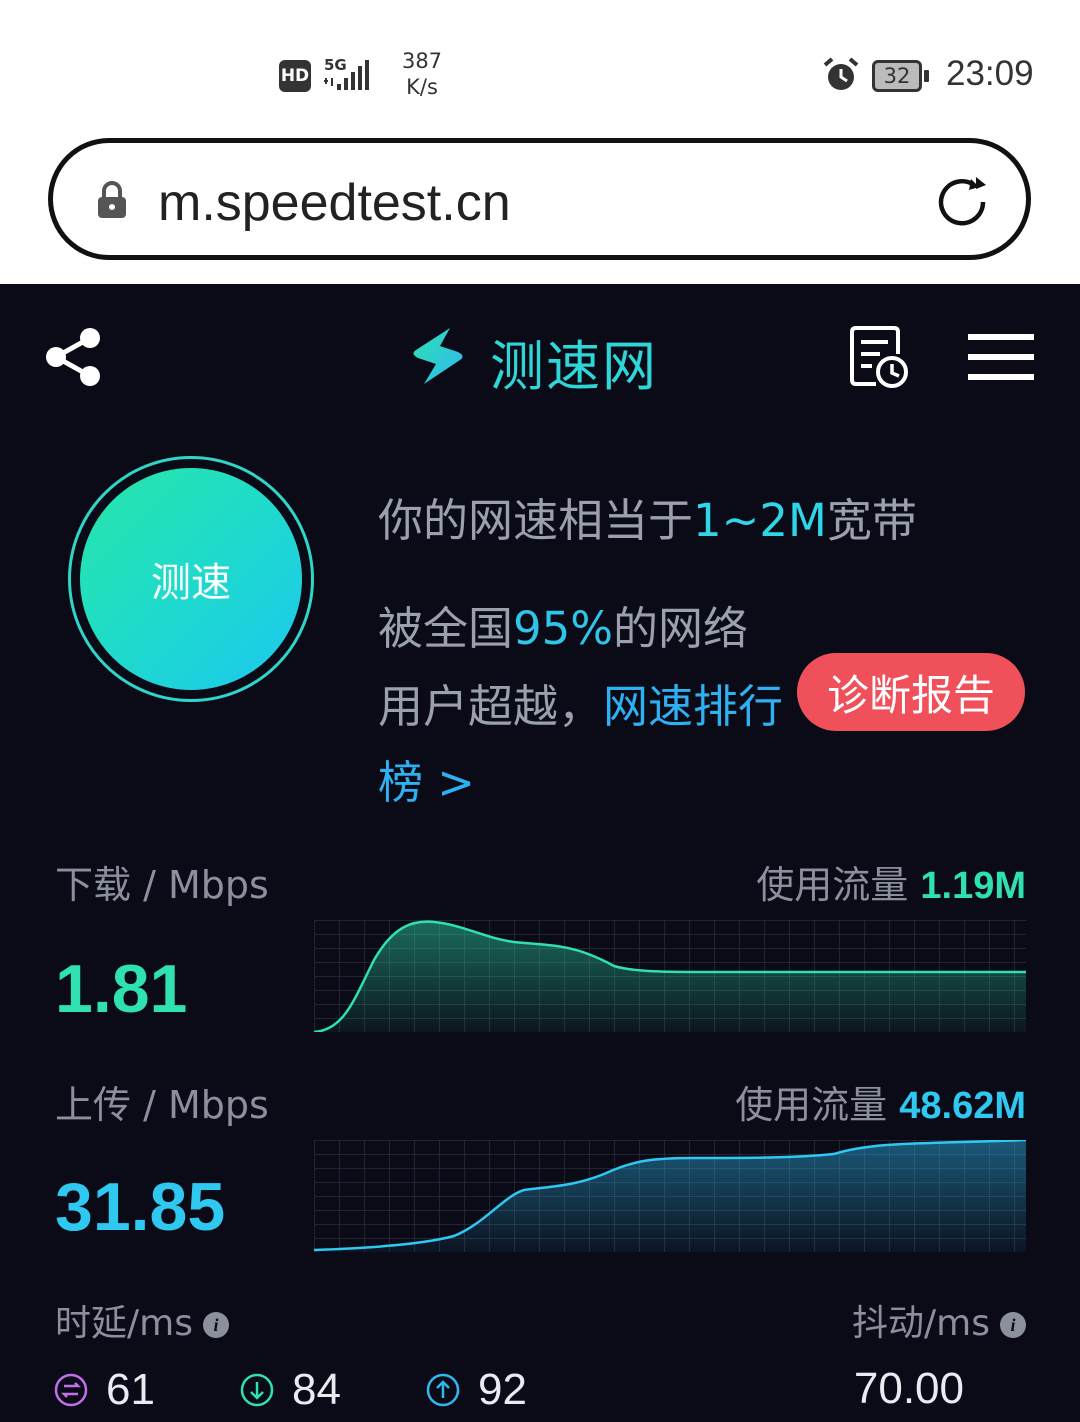  I want to click on jitter-info-icon: i, so click(1013, 1325).